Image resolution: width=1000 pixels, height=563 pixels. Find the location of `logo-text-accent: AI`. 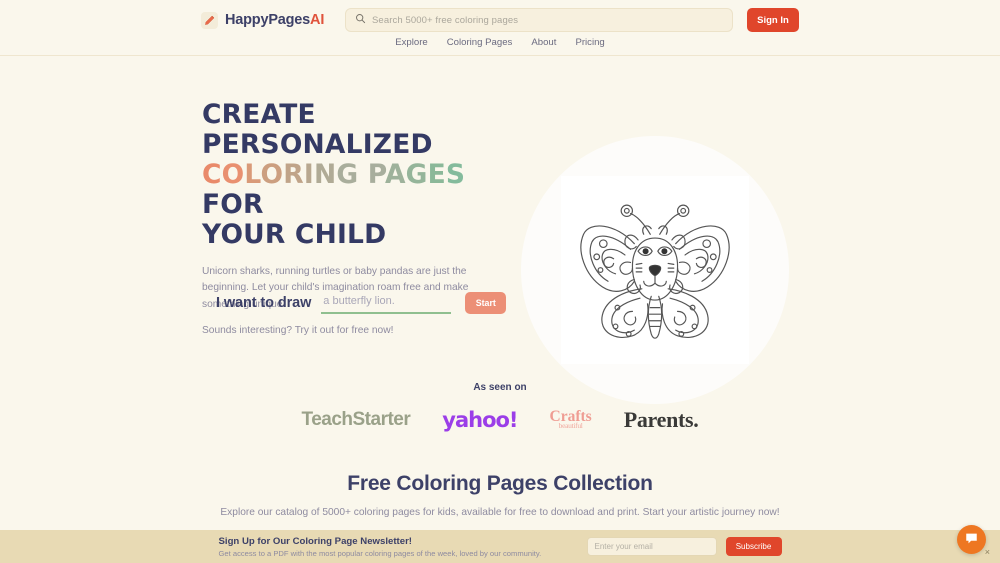

logo-text-accent: AI is located at coordinates (317, 20).